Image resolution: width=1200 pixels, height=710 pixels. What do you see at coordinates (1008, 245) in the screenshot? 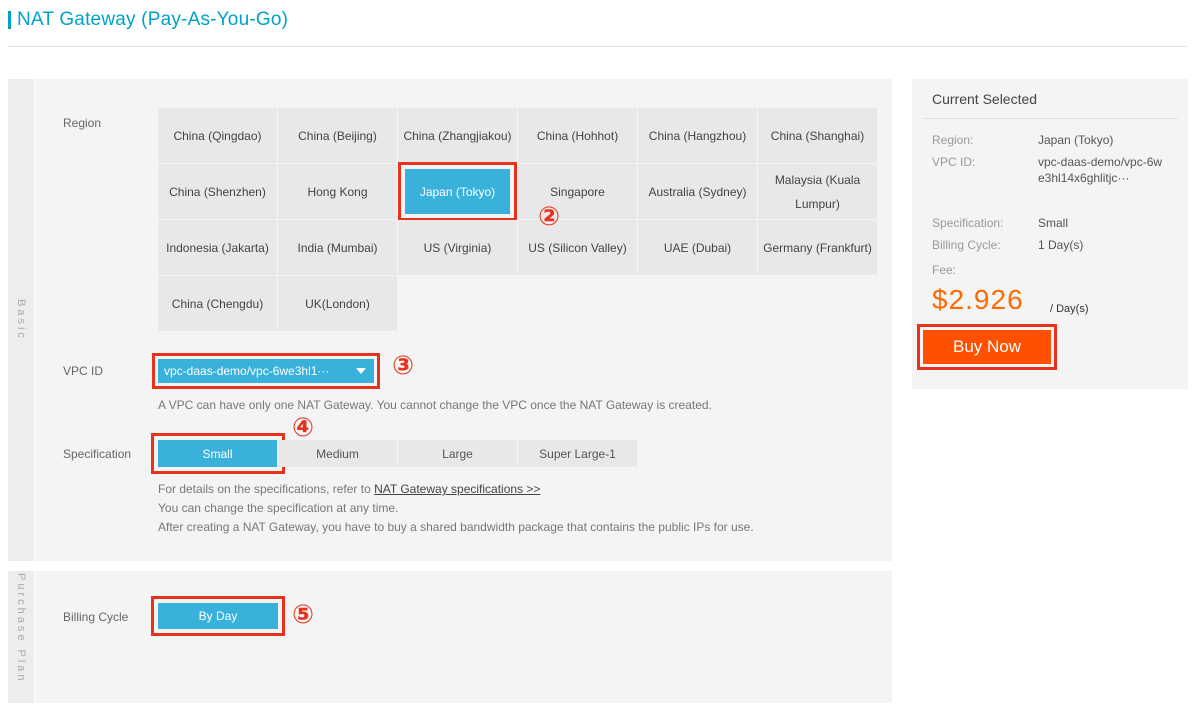
I see `summary-billing-cycle: Billing Cycle: 1 Day(s)` at bounding box center [1008, 245].